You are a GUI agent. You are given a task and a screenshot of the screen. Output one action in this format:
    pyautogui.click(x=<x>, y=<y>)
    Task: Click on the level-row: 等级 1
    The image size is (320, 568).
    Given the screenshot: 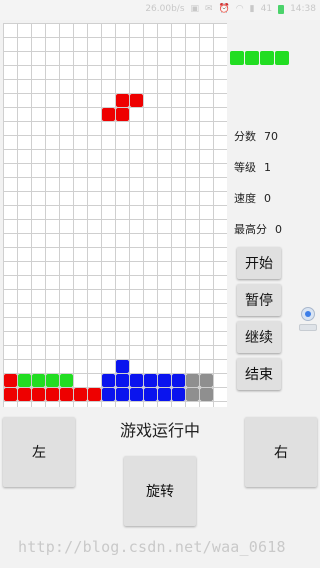 What is the action you would take?
    pyautogui.click(x=252, y=167)
    